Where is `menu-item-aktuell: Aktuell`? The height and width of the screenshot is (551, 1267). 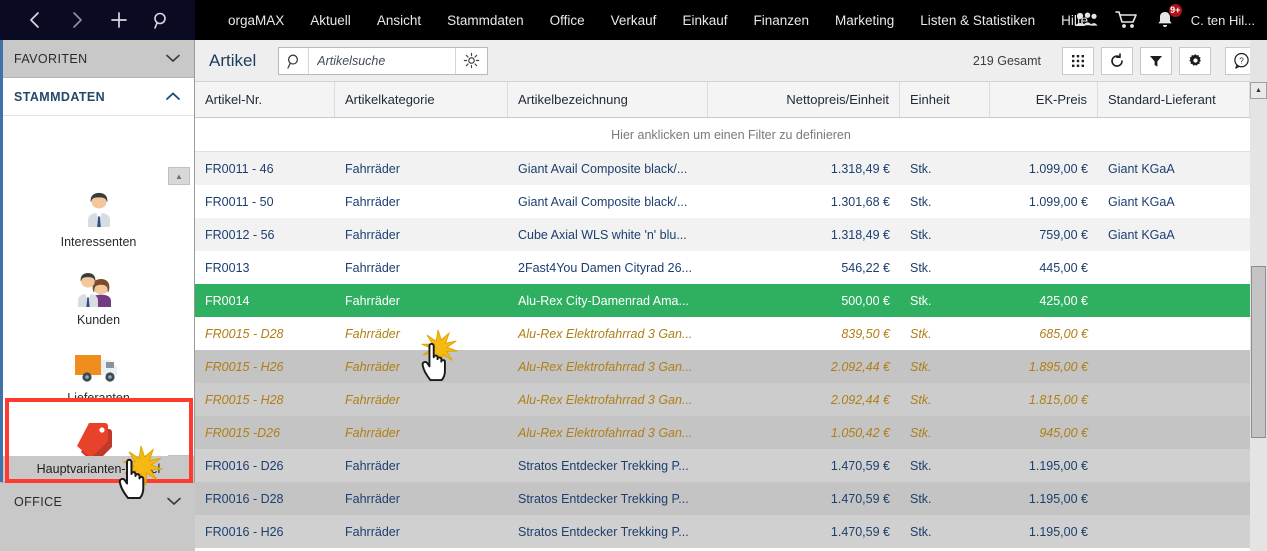
menu-item-aktuell: Aktuell is located at coordinates (330, 20).